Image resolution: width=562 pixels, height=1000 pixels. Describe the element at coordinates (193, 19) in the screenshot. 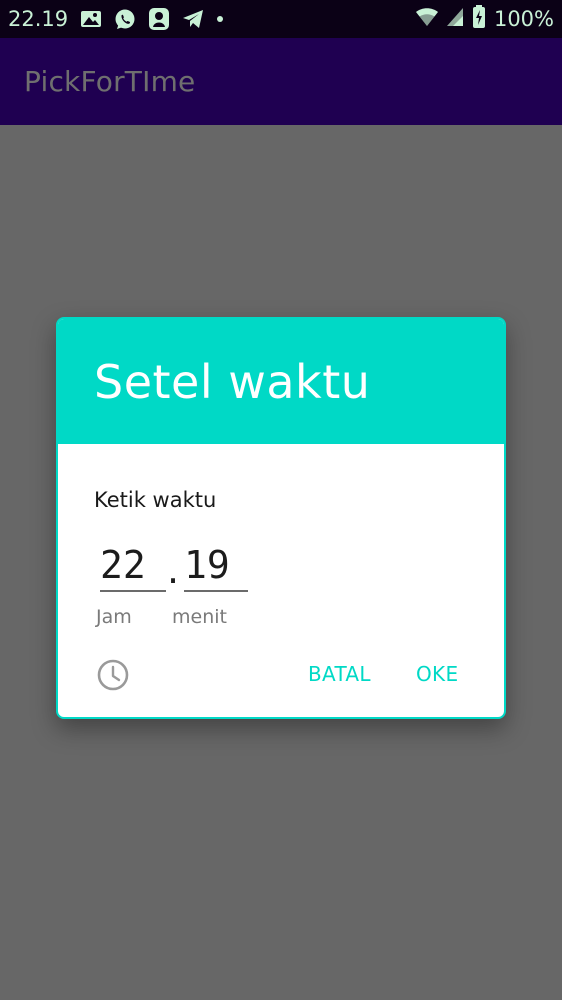

I see `telegram-icon` at that location.